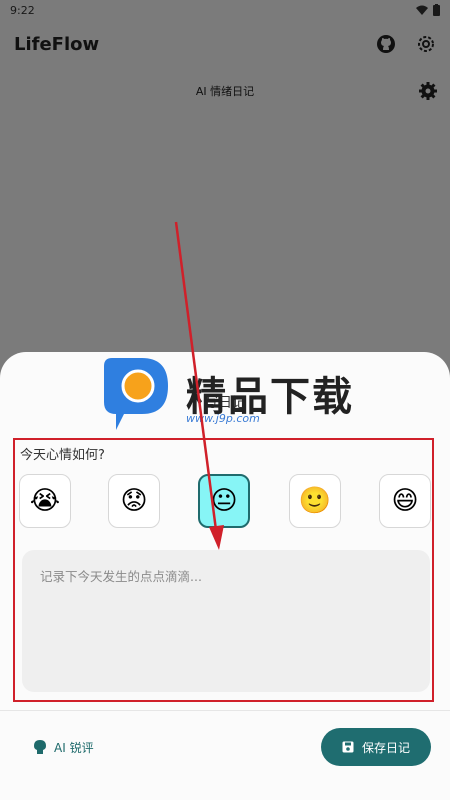  I want to click on ai-review-button: AI 锐评, so click(64, 747).